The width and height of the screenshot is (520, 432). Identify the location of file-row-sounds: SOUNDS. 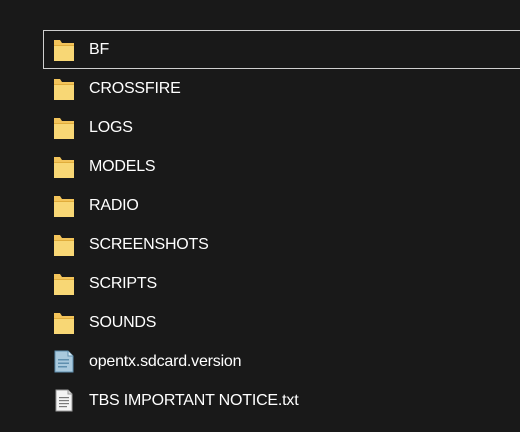
(281, 322).